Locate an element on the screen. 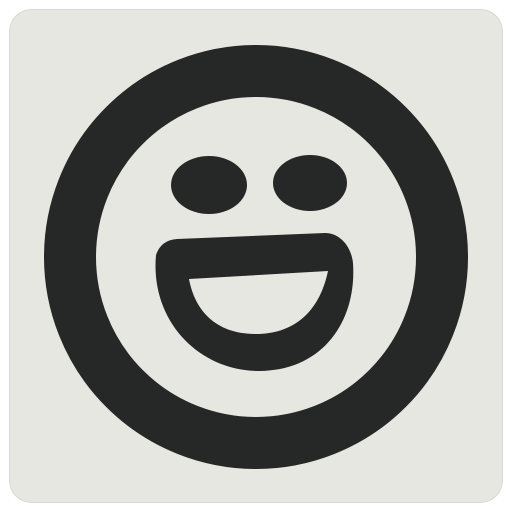 The height and width of the screenshot is (512, 512). left-eye is located at coordinates (209, 185).